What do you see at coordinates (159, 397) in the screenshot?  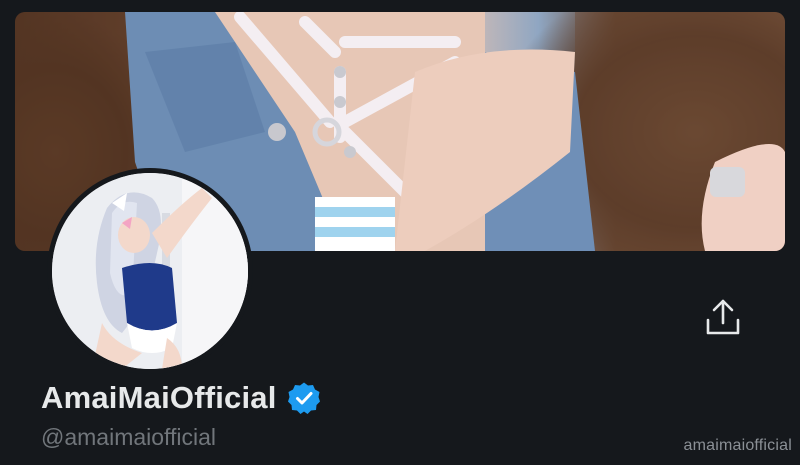 I see `display-name: AmaiMaiOfficial` at bounding box center [159, 397].